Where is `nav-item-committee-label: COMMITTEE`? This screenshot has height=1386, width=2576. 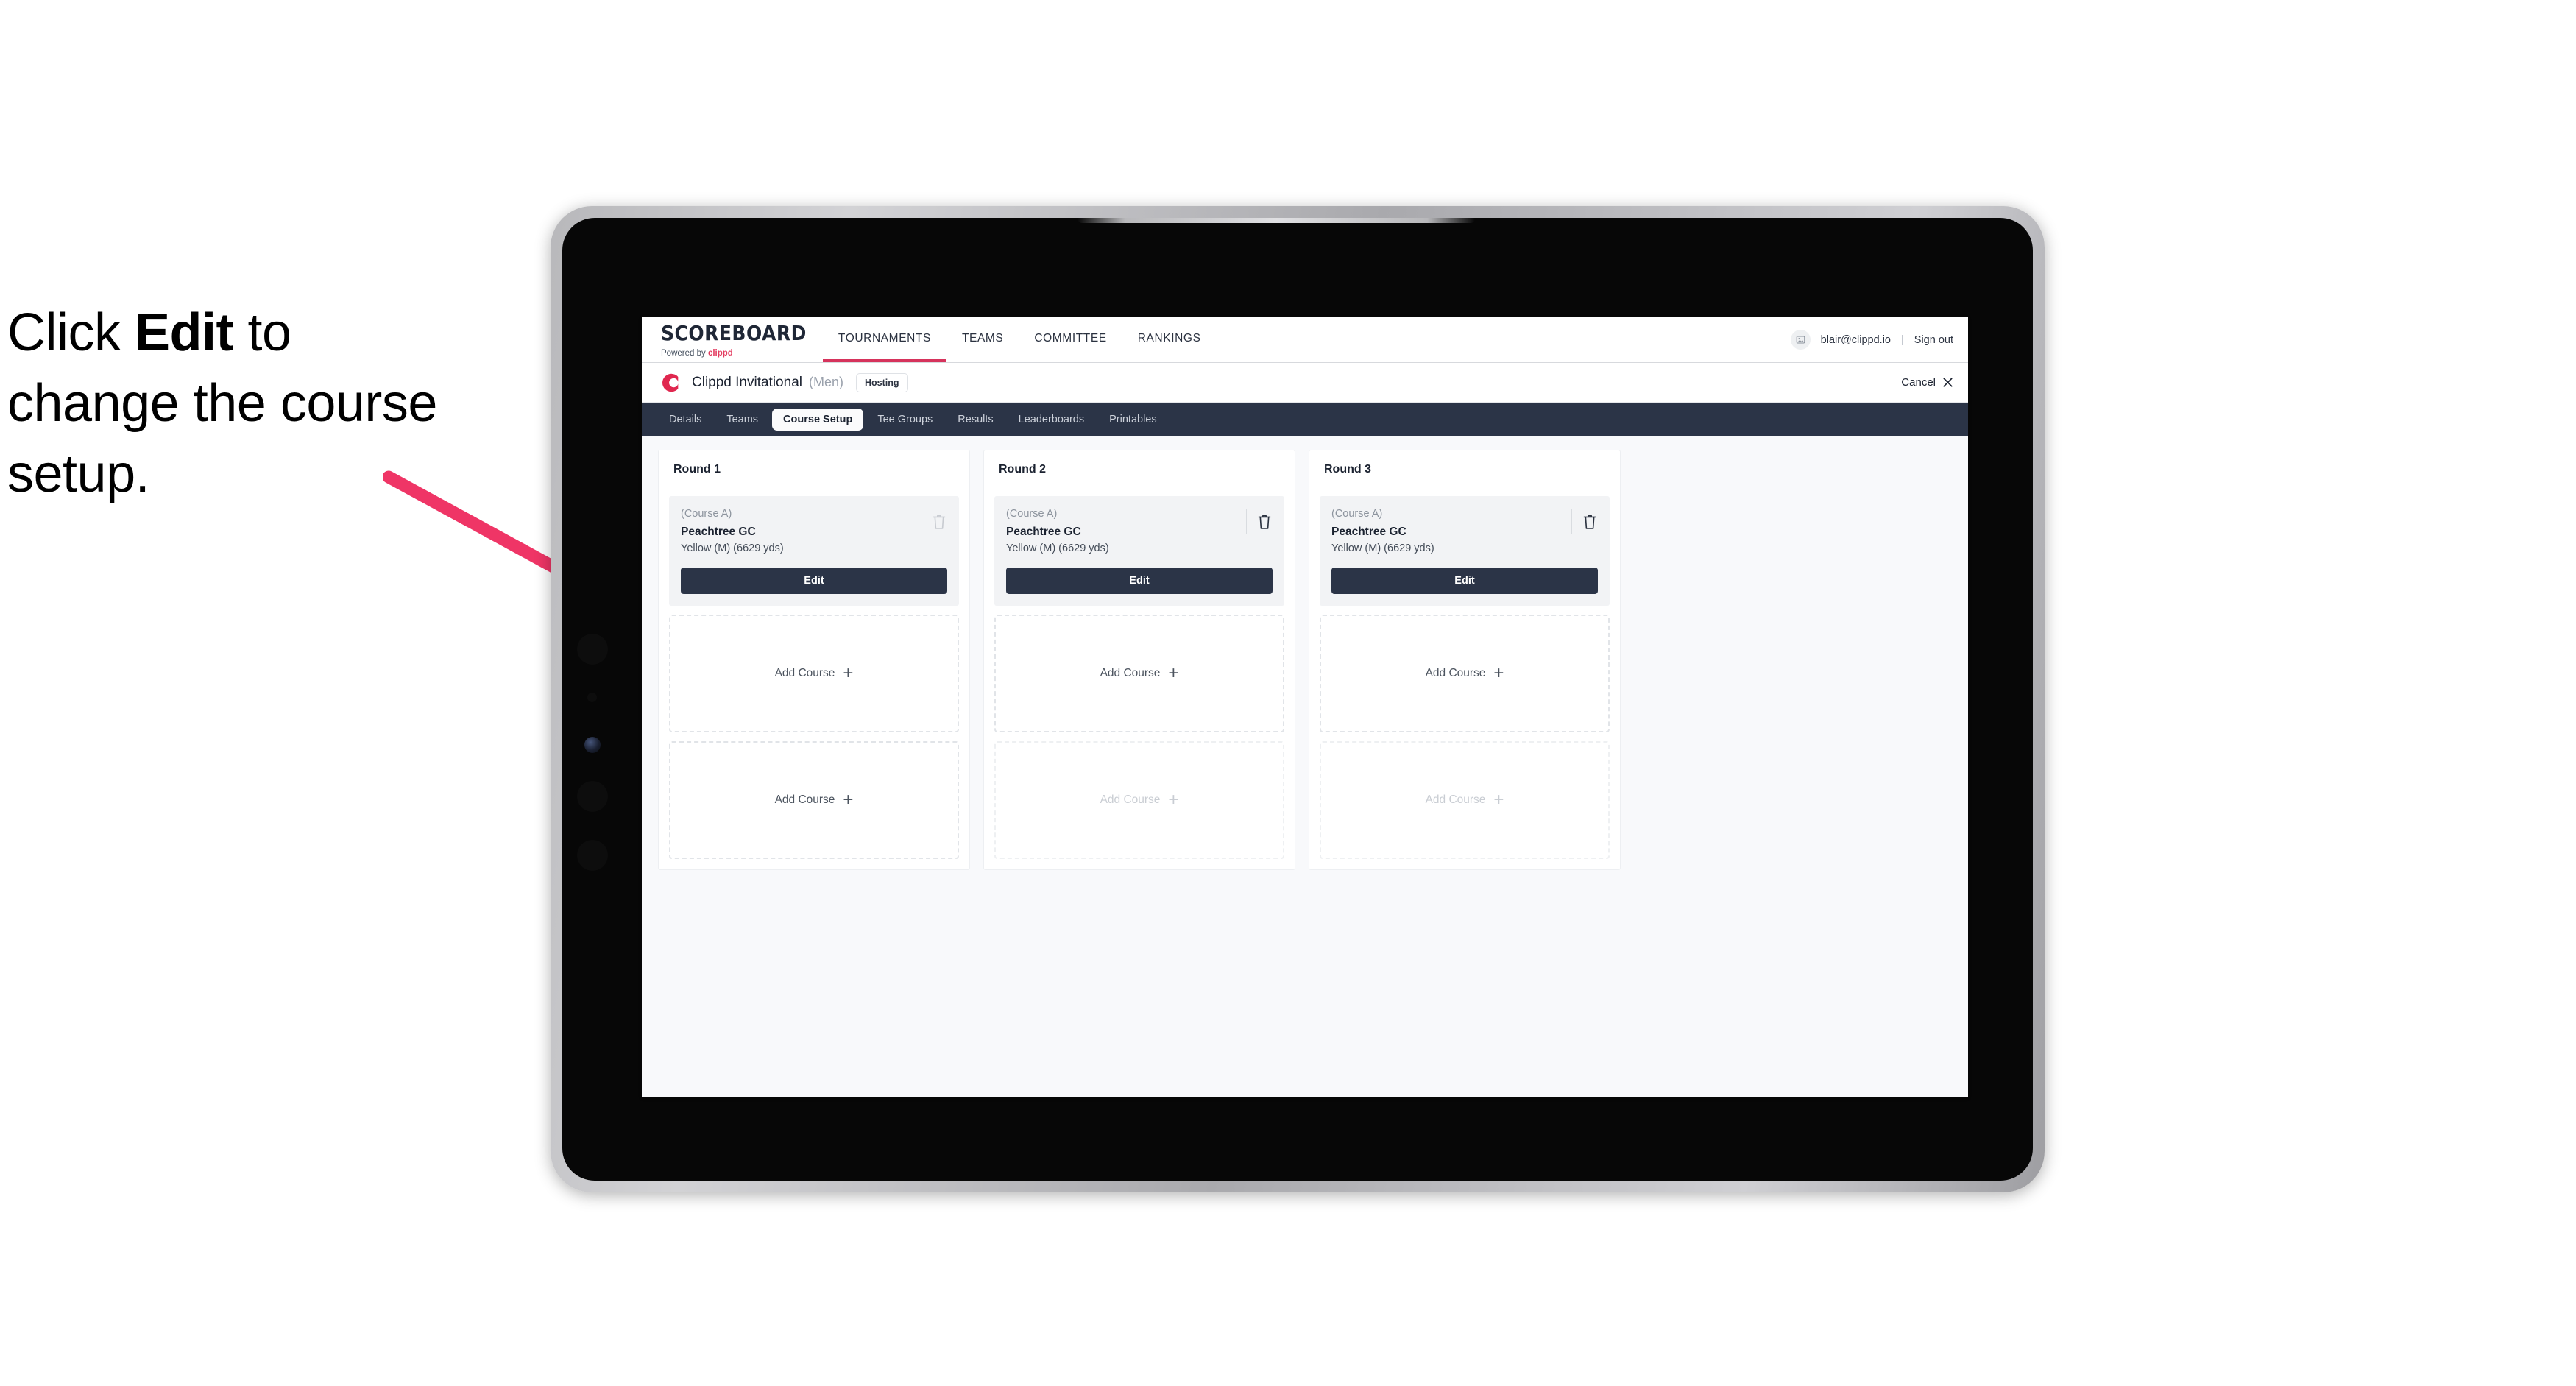 nav-item-committee-label: COMMITTEE is located at coordinates (1070, 337).